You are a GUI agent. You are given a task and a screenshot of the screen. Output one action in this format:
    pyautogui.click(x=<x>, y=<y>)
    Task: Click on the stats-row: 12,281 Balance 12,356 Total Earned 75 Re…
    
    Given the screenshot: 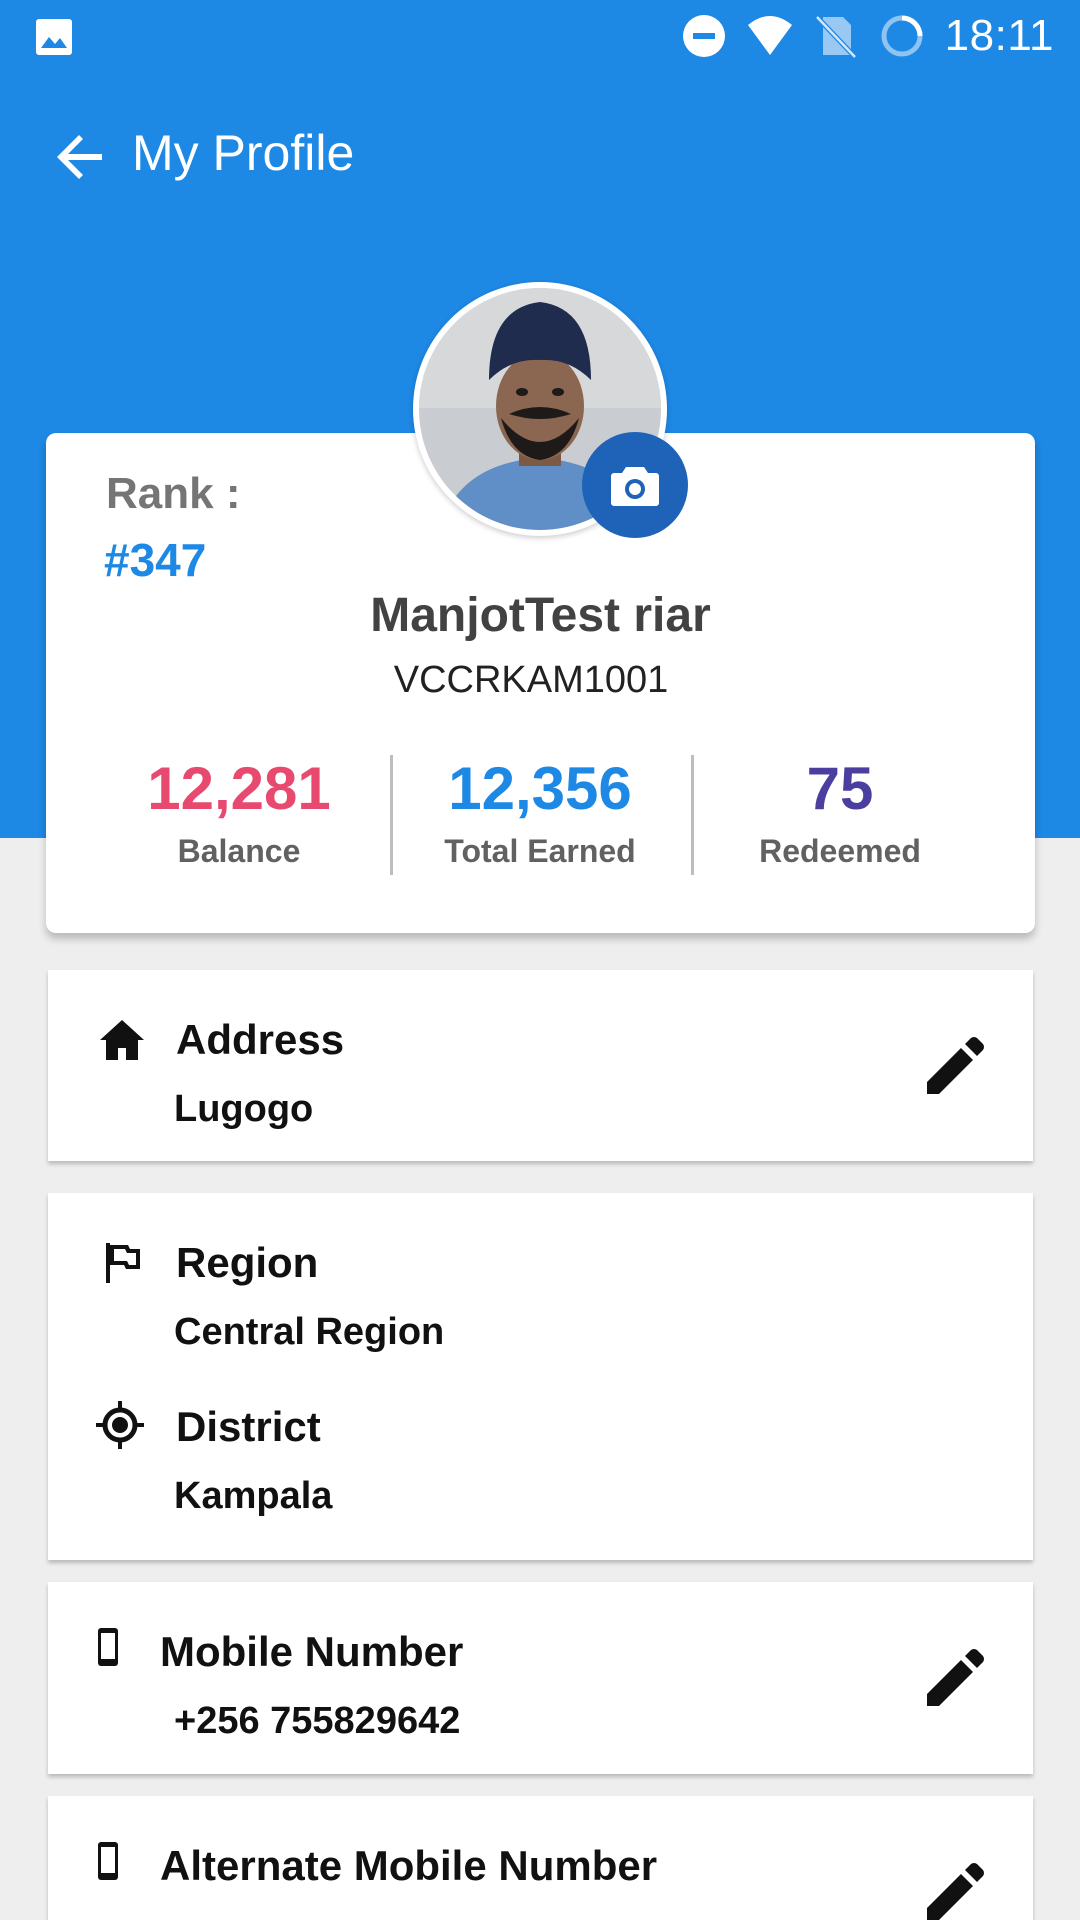 What is the action you would take?
    pyautogui.click(x=540, y=815)
    